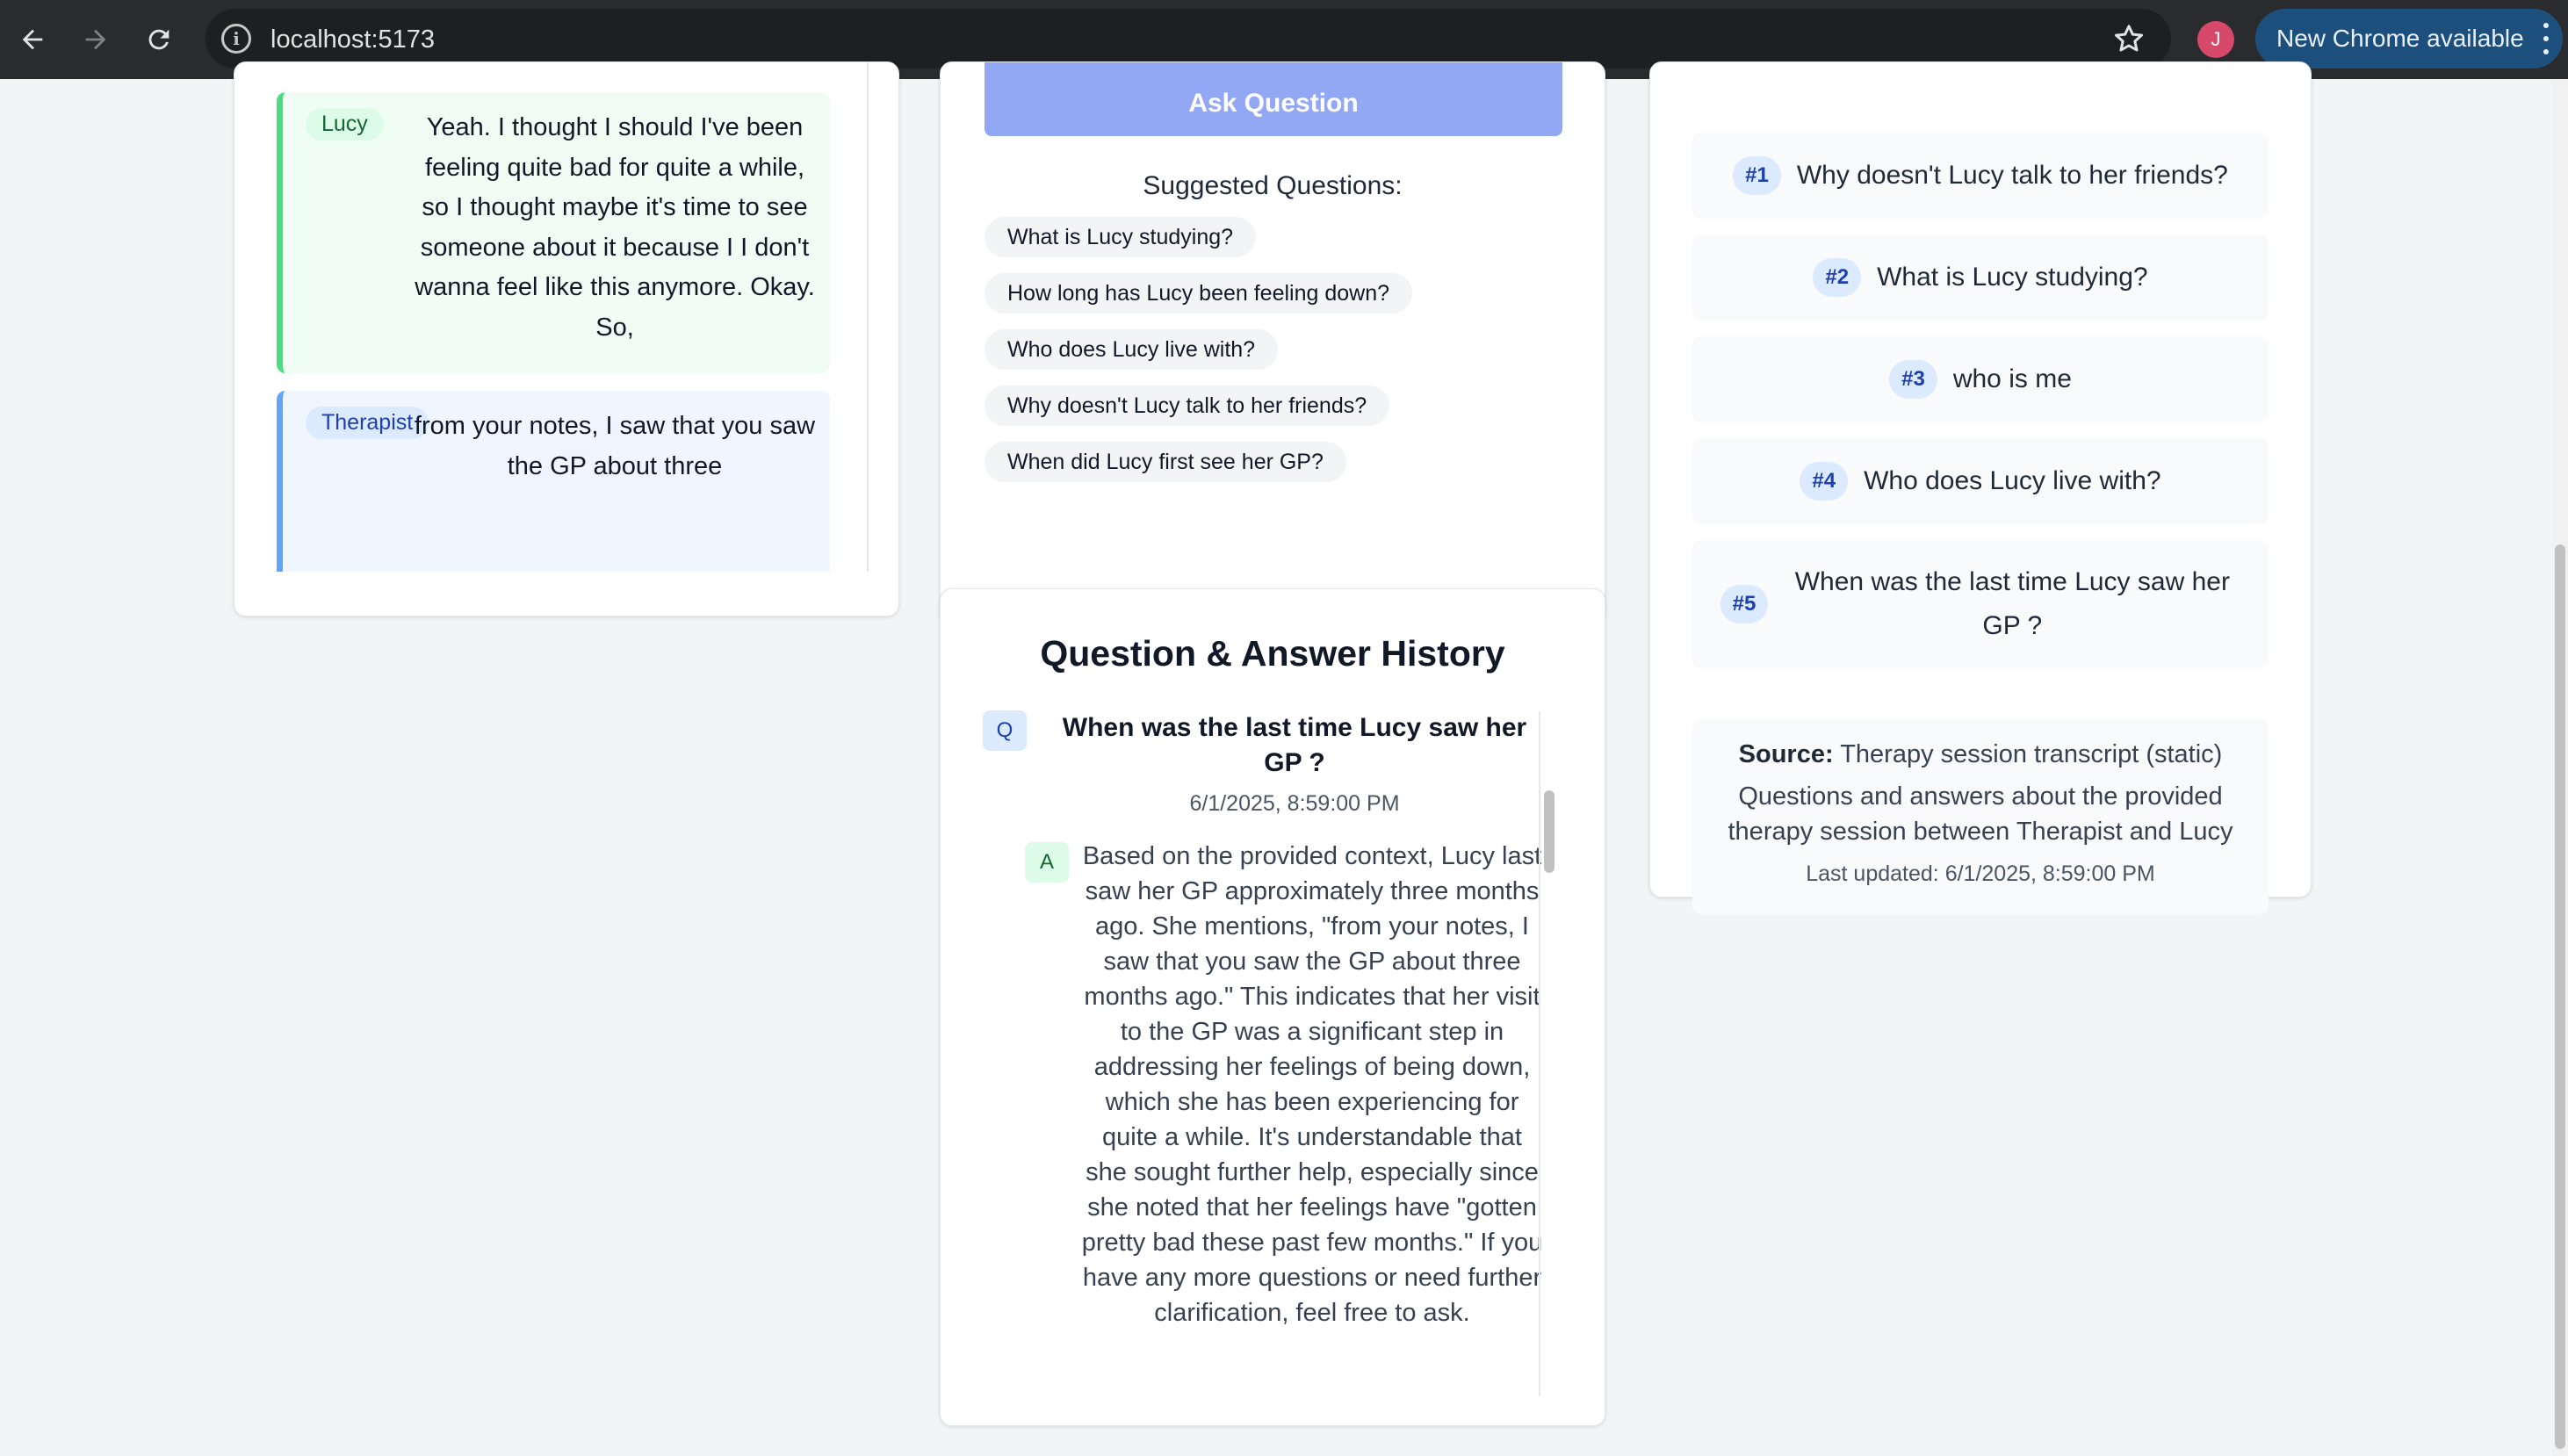 This screenshot has height=1456, width=2568. What do you see at coordinates (1273, 185) in the screenshot?
I see `suggested-questions-title: Suggested Questions:` at bounding box center [1273, 185].